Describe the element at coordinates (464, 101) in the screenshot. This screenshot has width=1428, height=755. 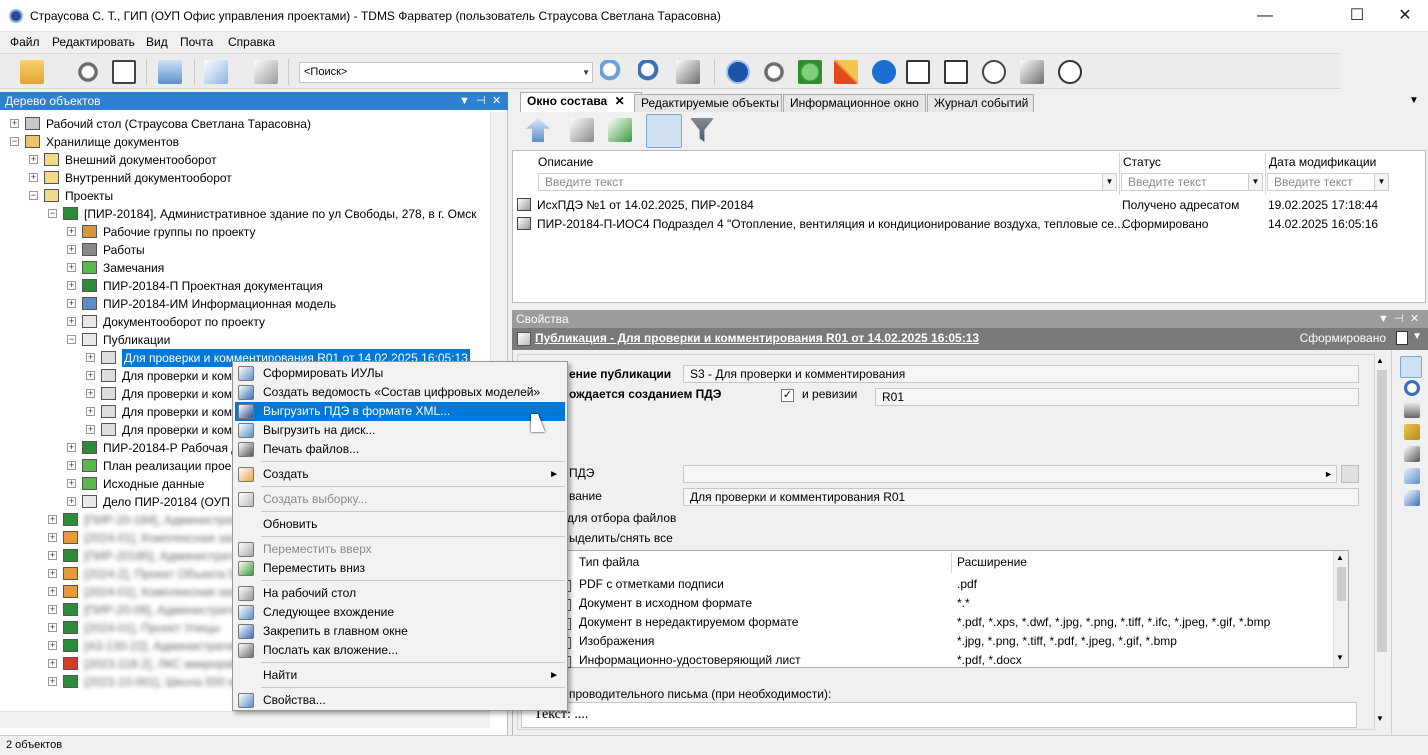
I see `panel-dropdown-icon: ▼` at that location.